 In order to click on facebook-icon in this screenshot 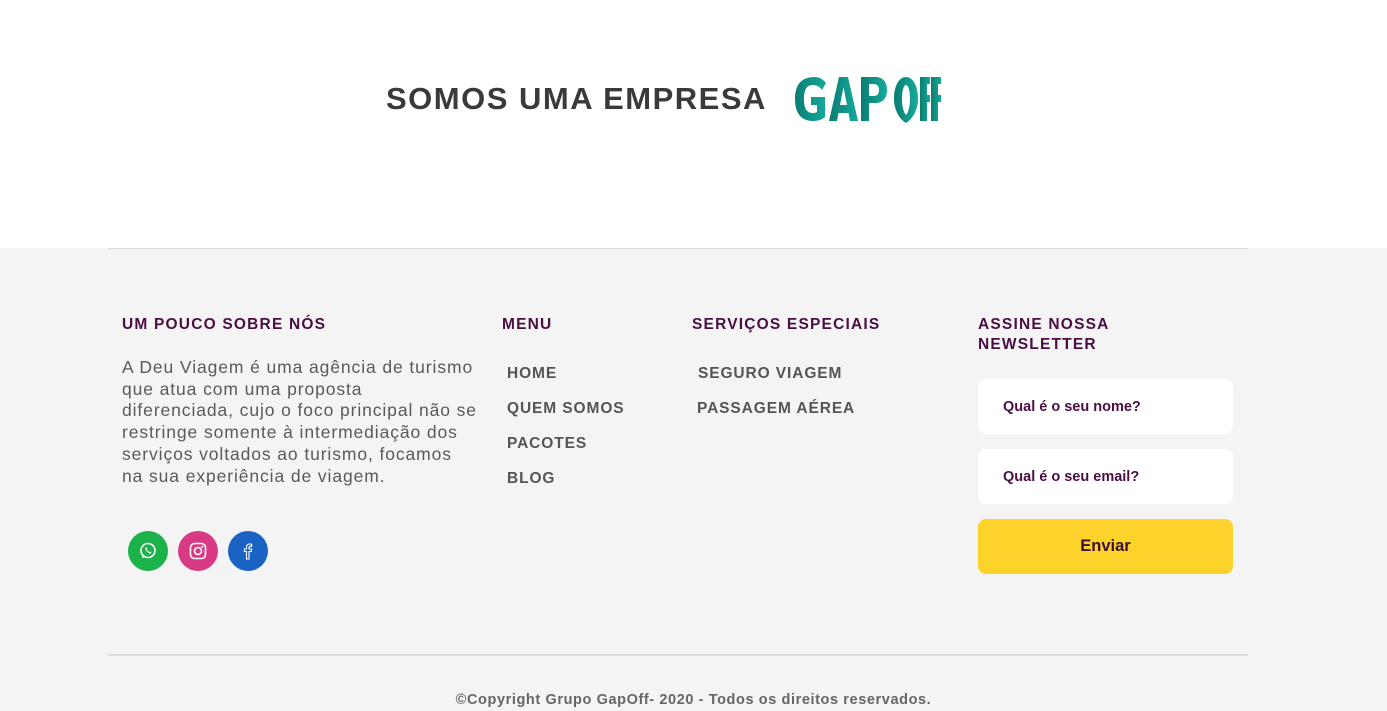, I will do `click(248, 551)`.